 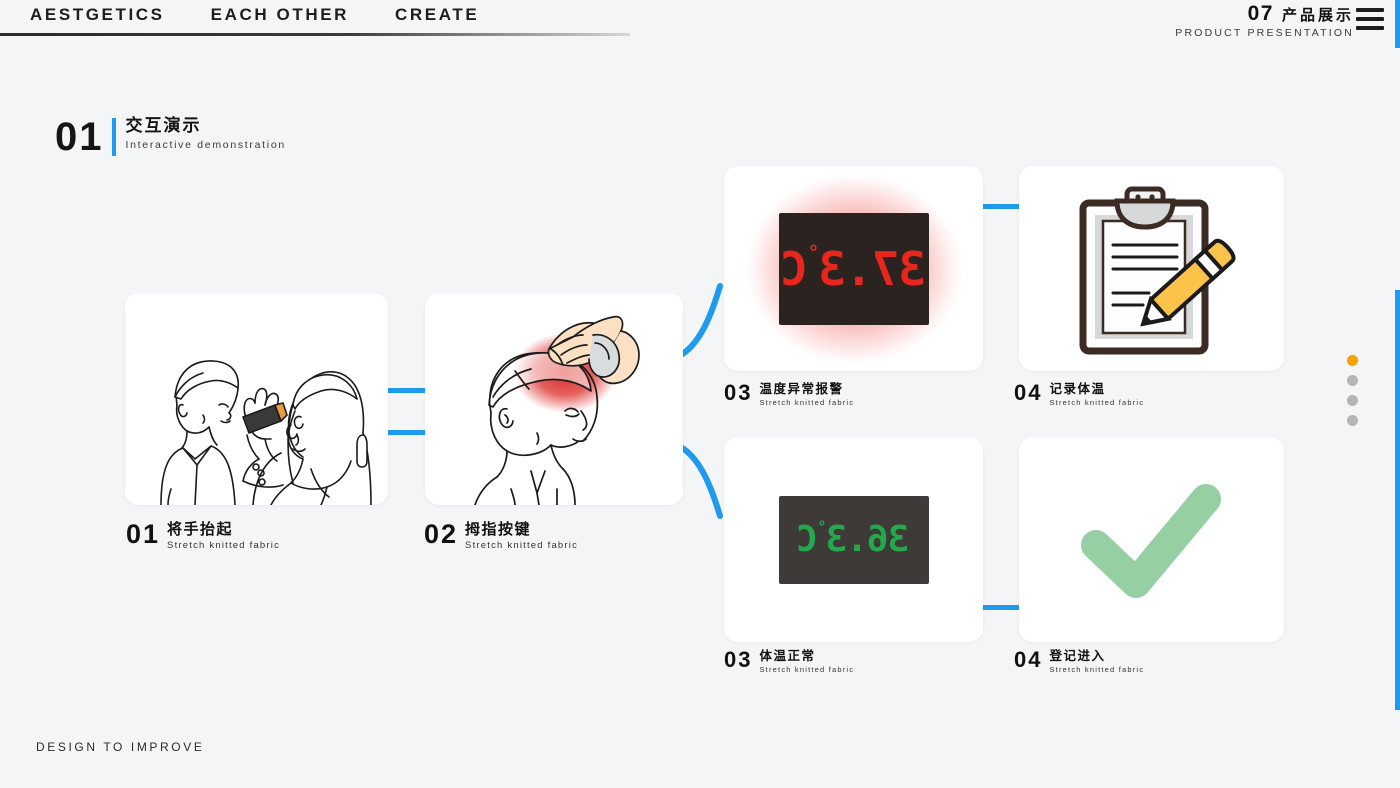 I want to click on led-panel-green: 36.3 ° C, so click(x=853, y=539).